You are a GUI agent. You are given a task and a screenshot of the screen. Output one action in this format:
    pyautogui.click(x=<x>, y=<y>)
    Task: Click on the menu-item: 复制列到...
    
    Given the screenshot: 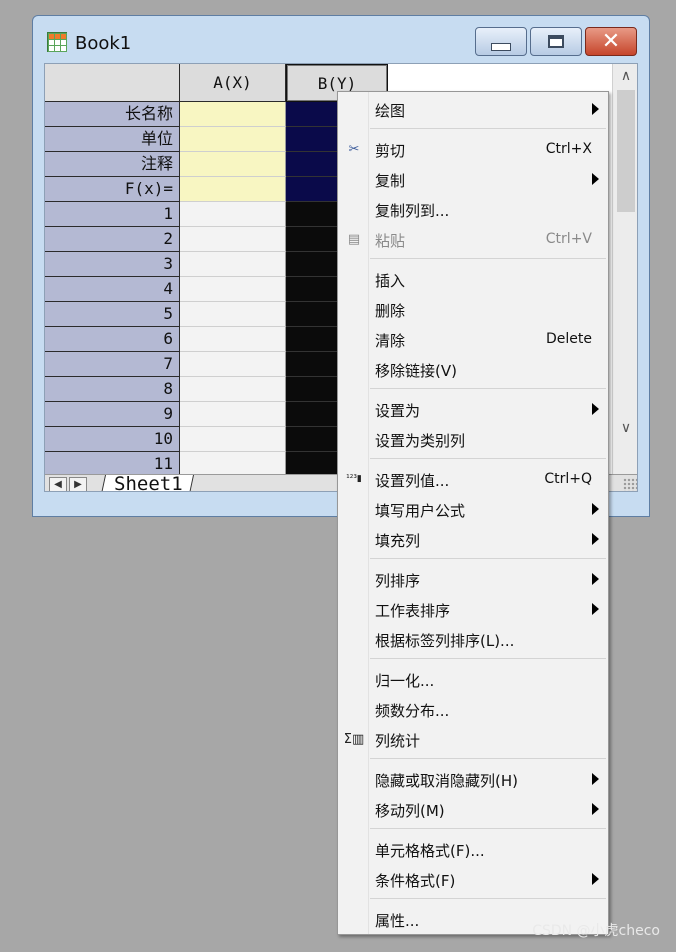 What is the action you would take?
    pyautogui.click(x=473, y=209)
    